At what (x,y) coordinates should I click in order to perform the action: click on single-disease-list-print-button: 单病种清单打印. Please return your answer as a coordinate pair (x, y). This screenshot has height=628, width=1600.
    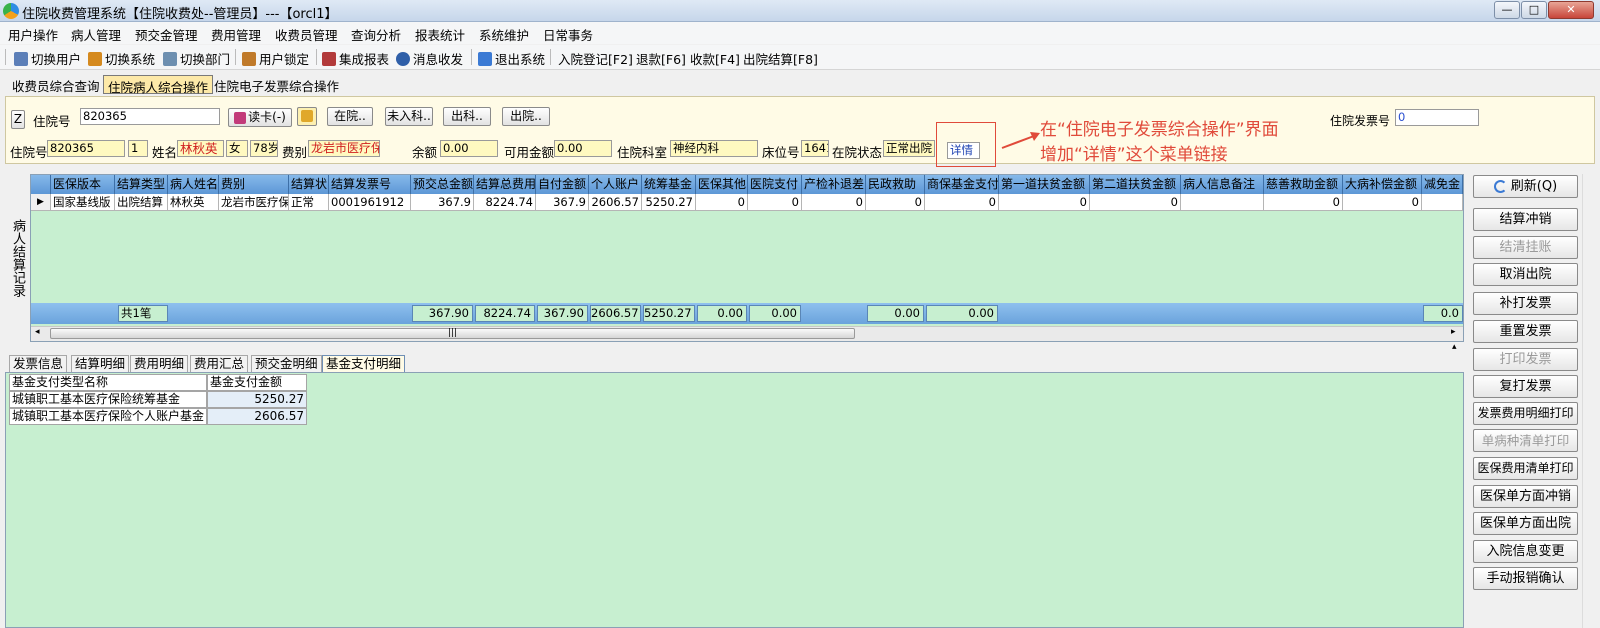
    Looking at the image, I should click on (1525, 440).